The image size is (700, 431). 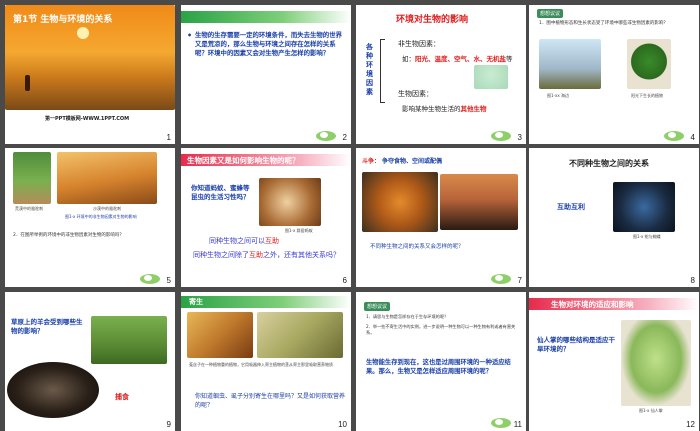 What do you see at coordinates (519, 280) in the screenshot?
I see `slide-number: 7` at bounding box center [519, 280].